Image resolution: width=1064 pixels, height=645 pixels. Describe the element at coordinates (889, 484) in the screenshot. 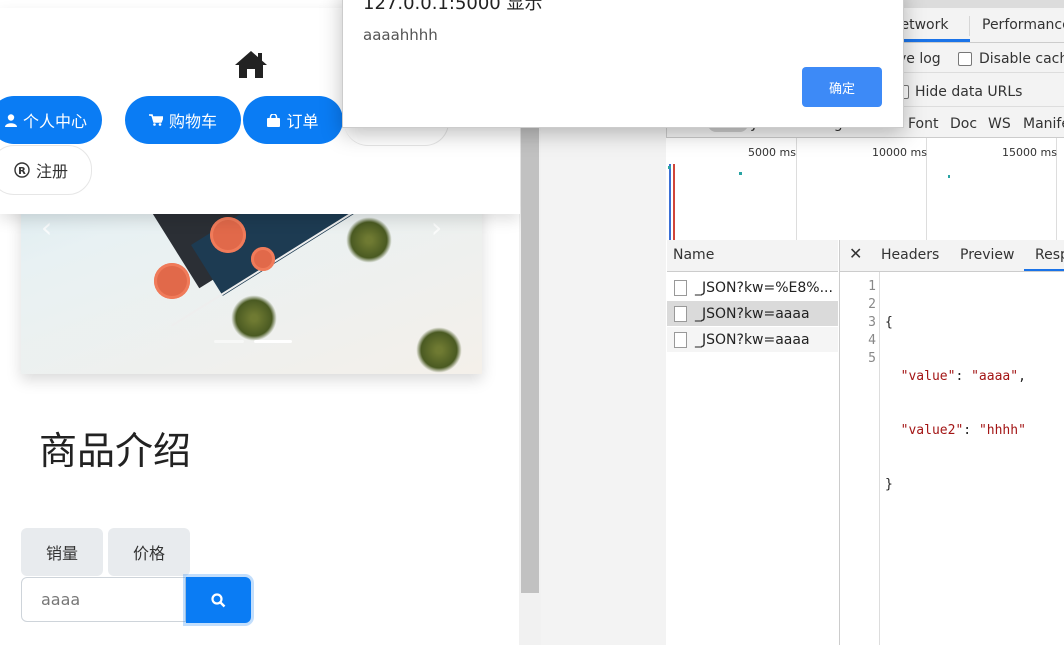

I see `code-line: }` at that location.